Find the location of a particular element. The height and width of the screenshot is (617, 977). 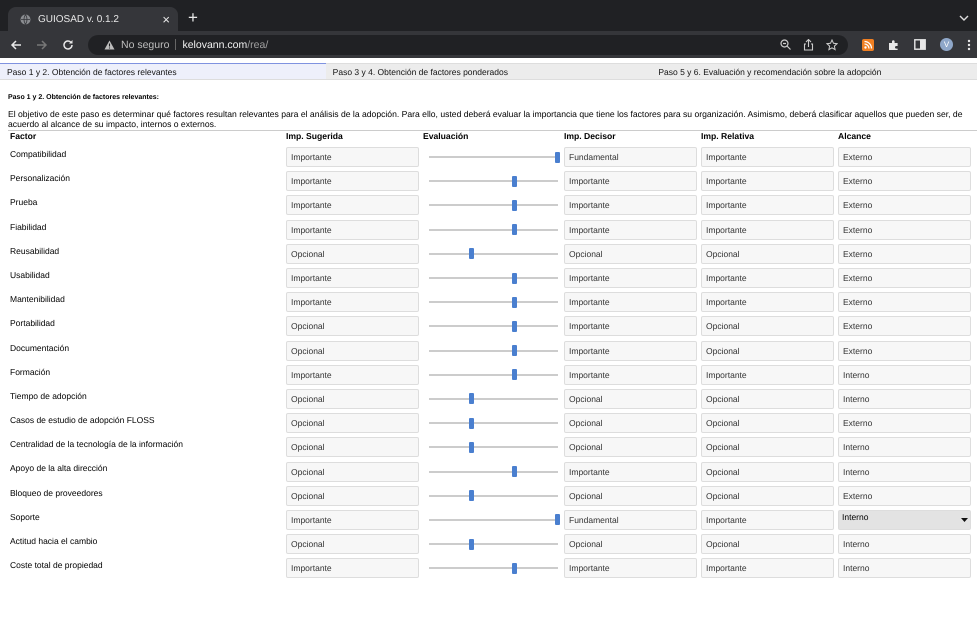

scope-dropdown: Interno is located at coordinates (904, 520).